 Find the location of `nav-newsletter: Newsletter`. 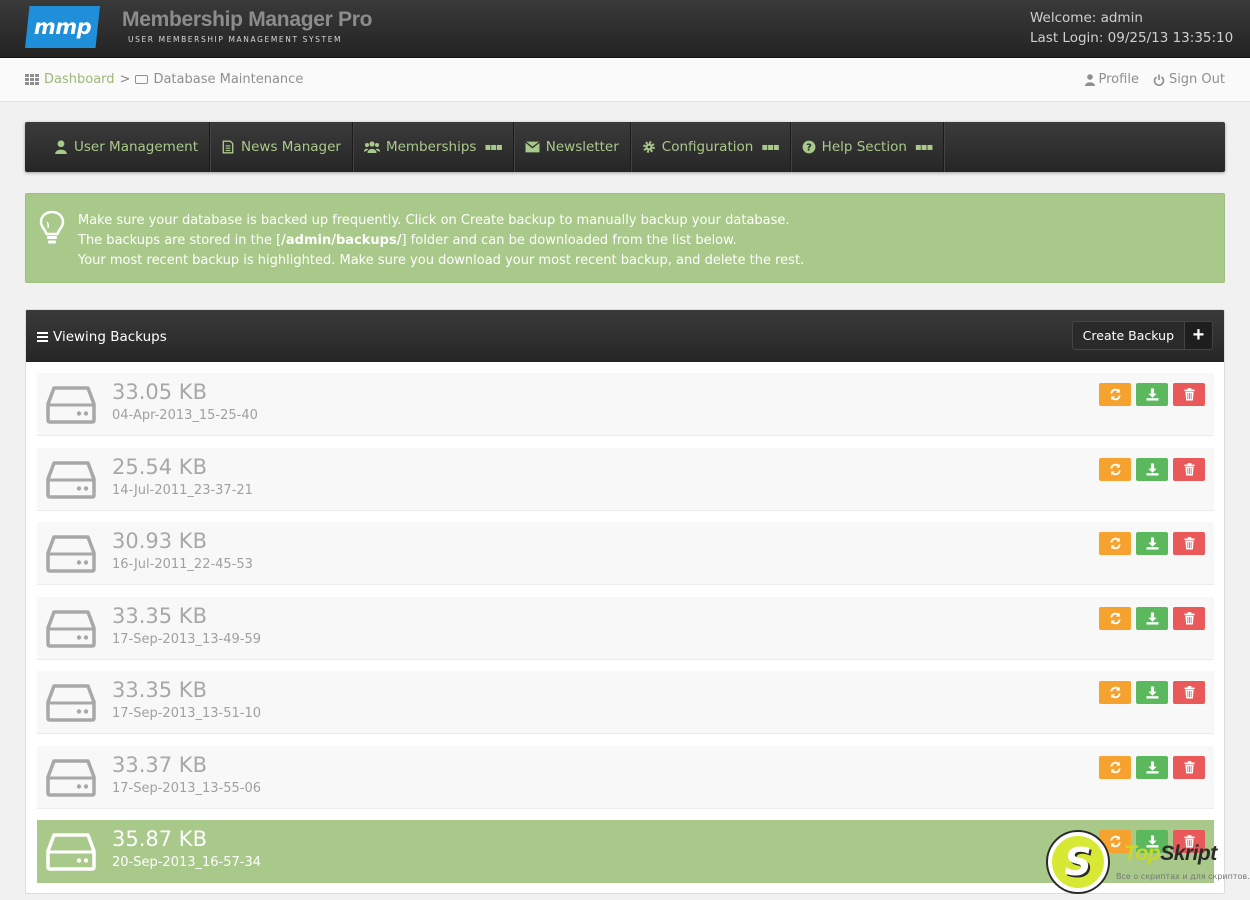

nav-newsletter: Newsletter is located at coordinates (572, 147).